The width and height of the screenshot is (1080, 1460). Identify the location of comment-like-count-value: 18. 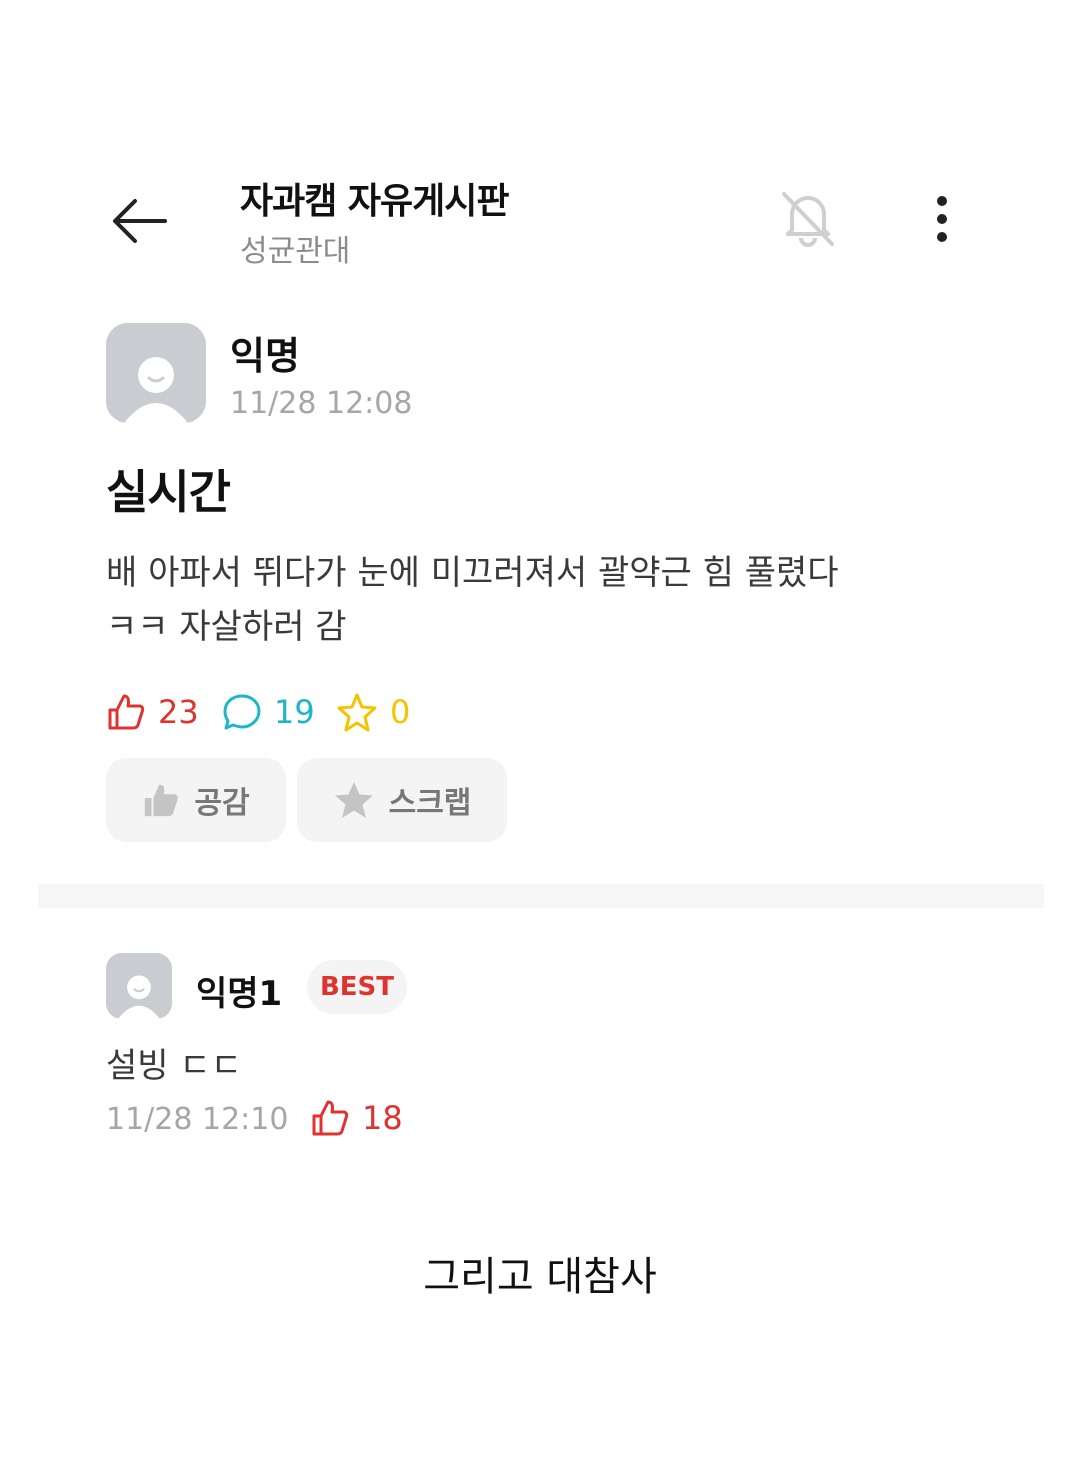
(382, 1118).